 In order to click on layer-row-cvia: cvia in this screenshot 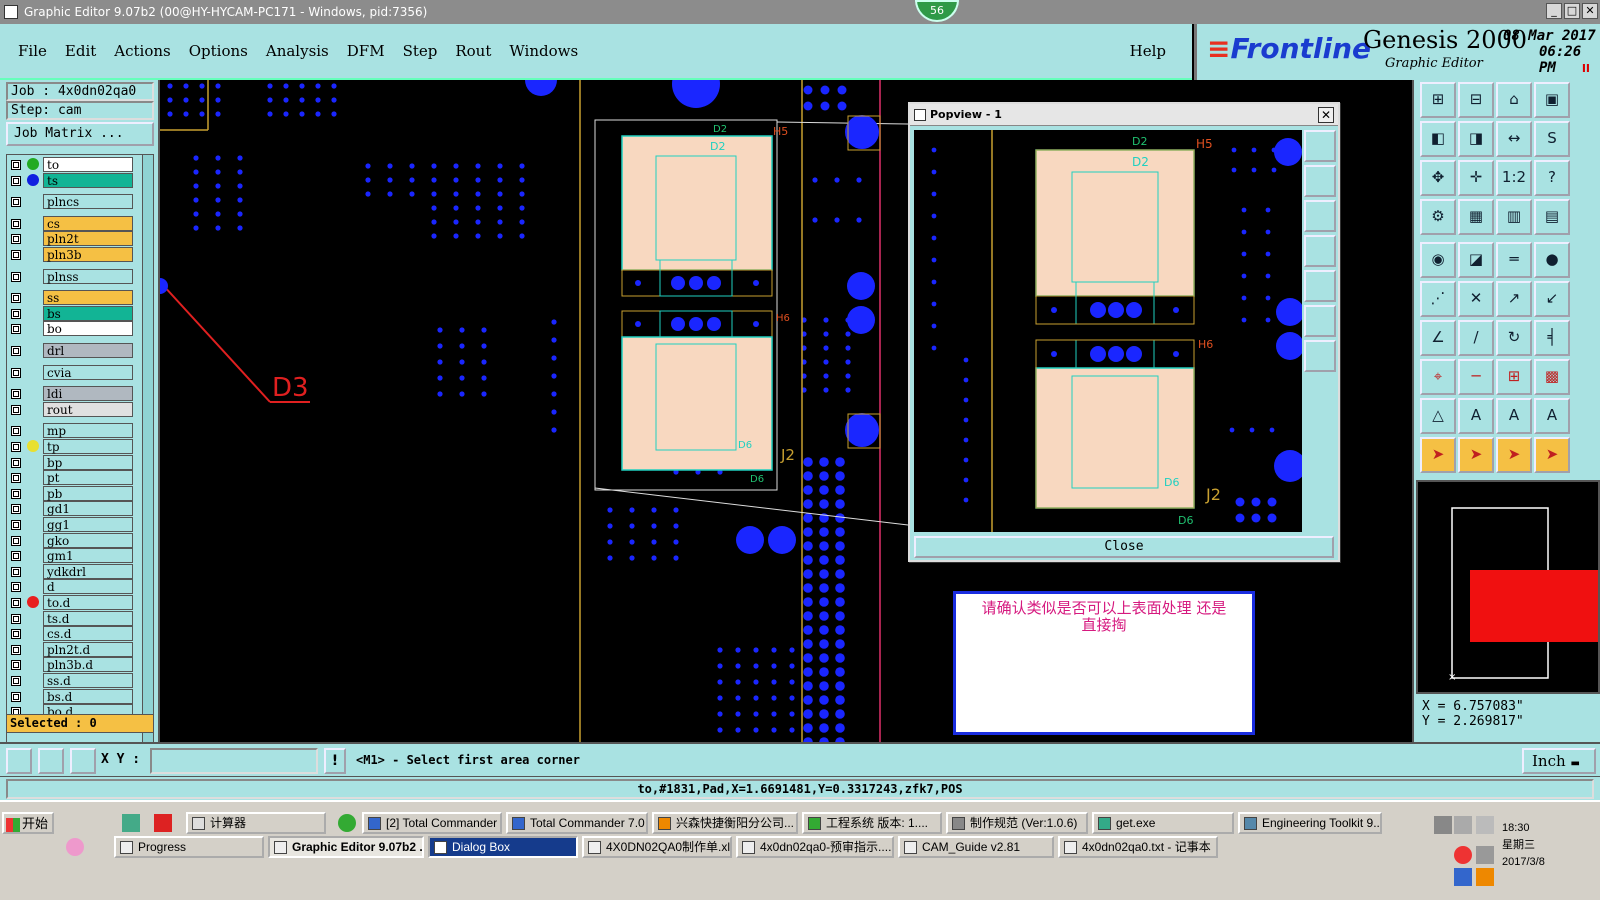, I will do `click(72, 372)`.